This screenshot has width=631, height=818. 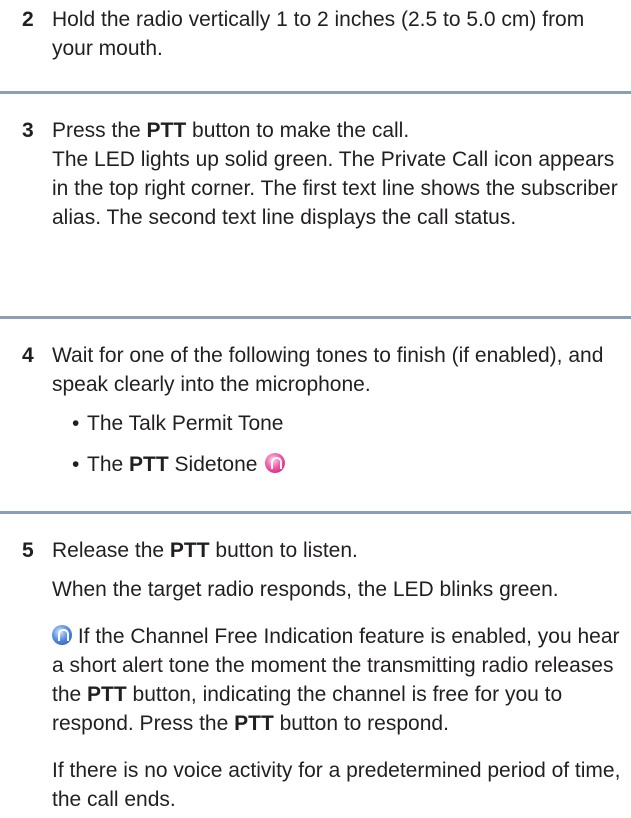 I want to click on step-action: Press the PTT button to make the call., so click(x=231, y=130).